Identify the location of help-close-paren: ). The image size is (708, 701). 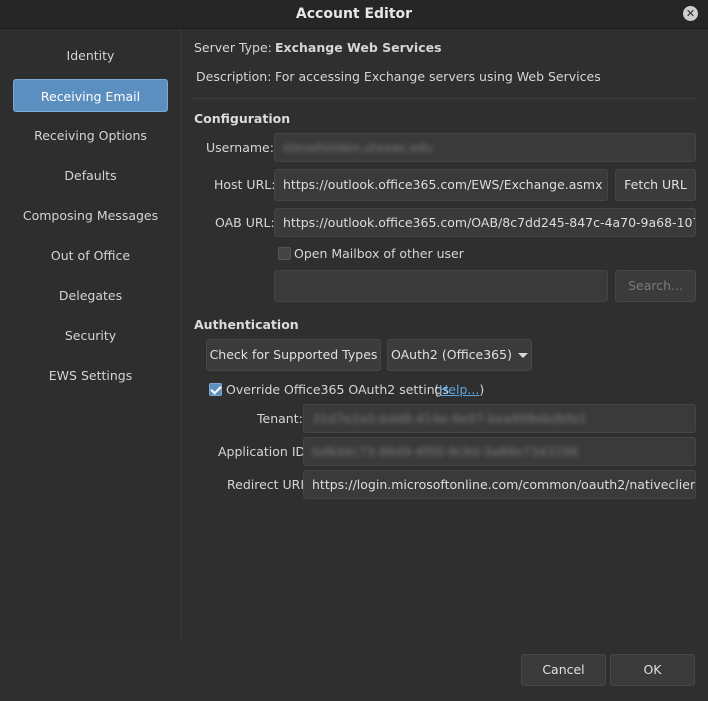
(482, 389).